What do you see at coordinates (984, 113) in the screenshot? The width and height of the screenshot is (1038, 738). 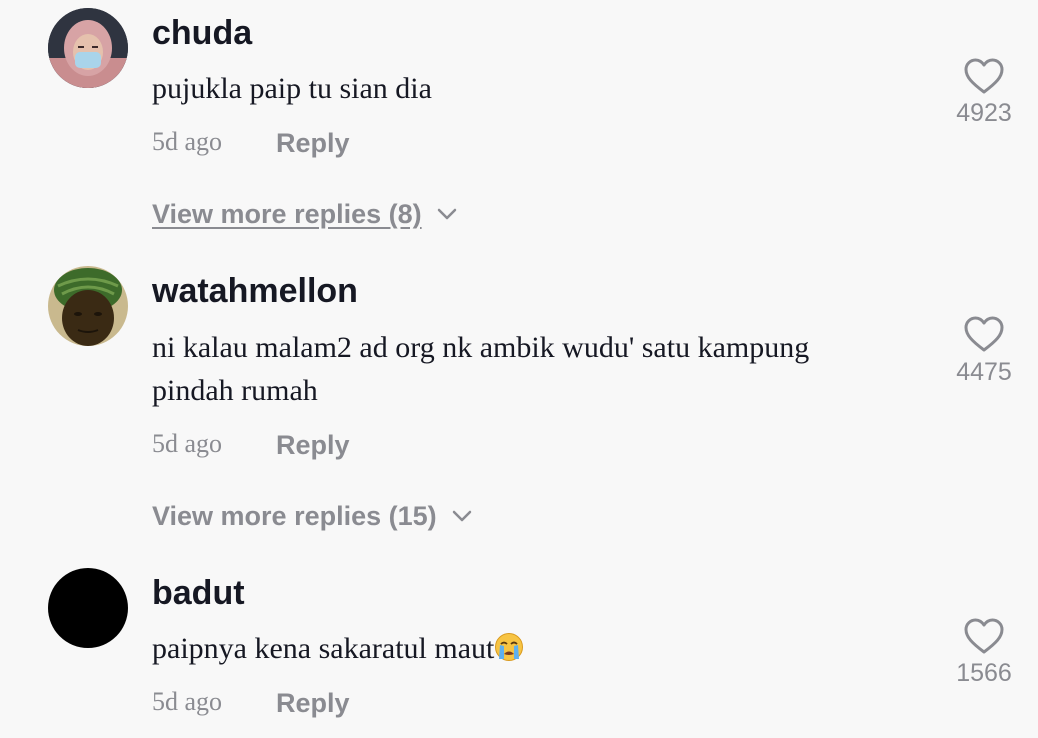 I see `like-count: 4923` at bounding box center [984, 113].